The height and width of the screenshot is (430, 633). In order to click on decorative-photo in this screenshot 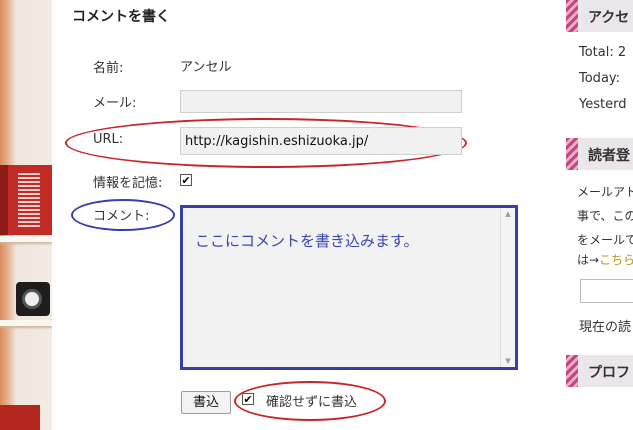, I will do `click(26, 215)`.